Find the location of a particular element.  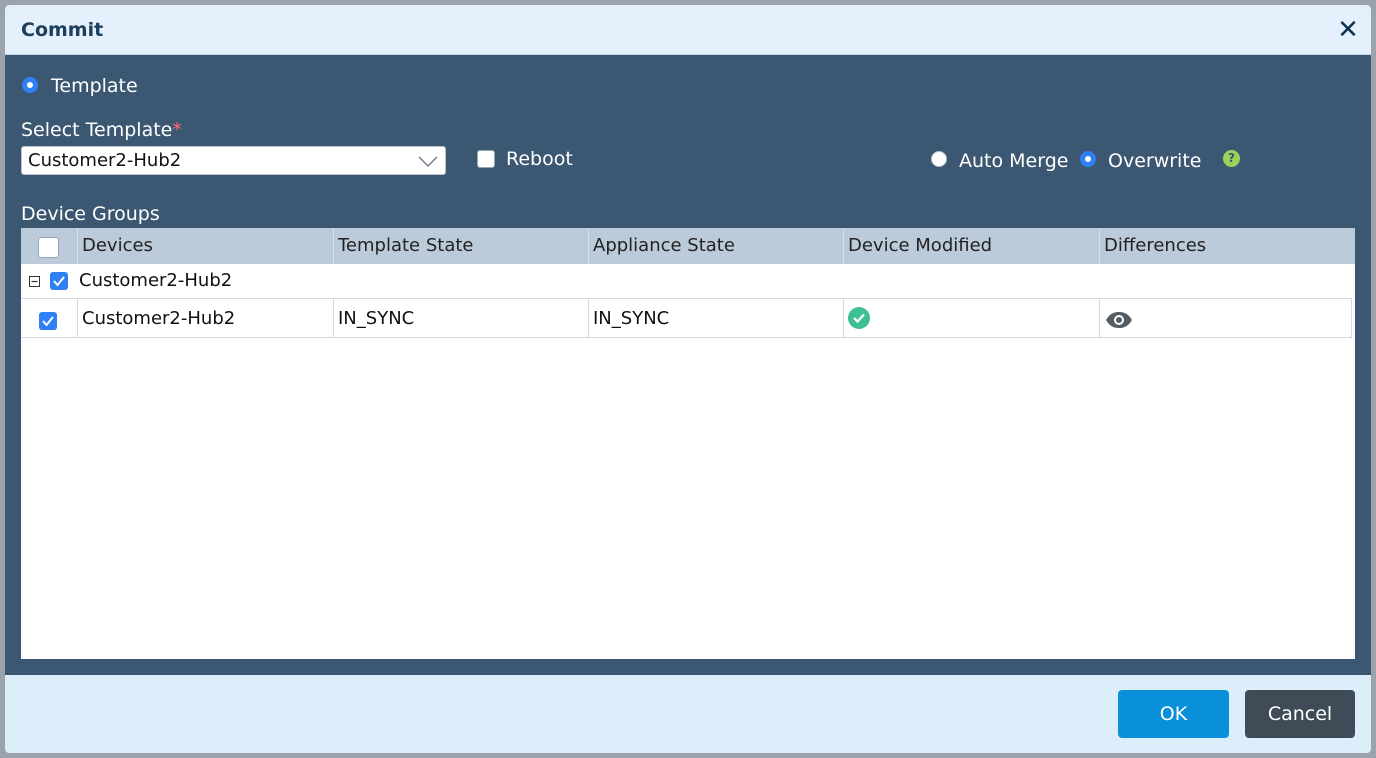

chevron-down-icon is located at coordinates (428, 161).